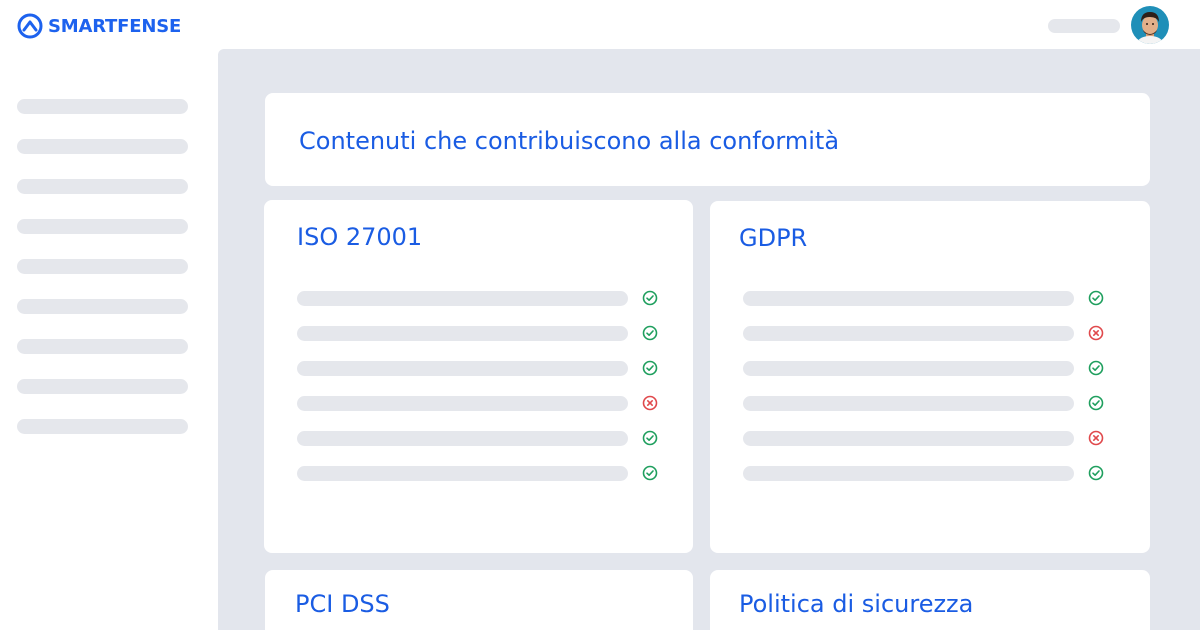 The width and height of the screenshot is (1200, 630). I want to click on sidebar, so click(102, 279).